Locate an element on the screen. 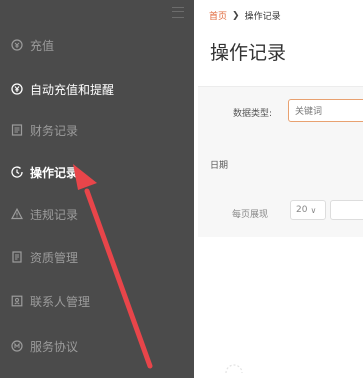 This screenshot has width=363, height=378. page-size-label: 每页展现 is located at coordinates (250, 215).